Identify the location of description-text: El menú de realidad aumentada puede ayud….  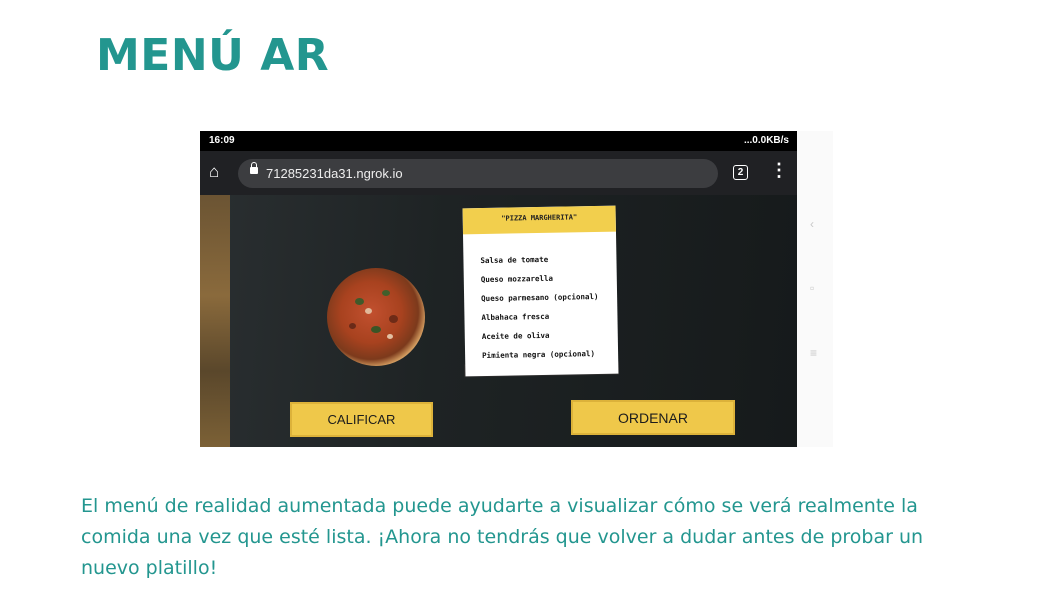
(502, 537).